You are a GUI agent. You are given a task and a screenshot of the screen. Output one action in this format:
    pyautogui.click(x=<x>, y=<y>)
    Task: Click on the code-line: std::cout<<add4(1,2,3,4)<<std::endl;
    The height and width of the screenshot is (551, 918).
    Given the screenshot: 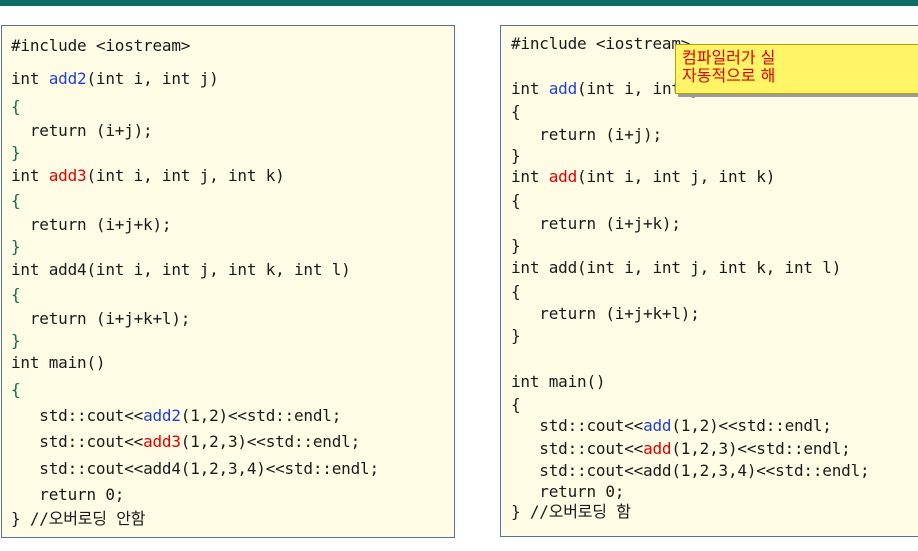 What is the action you would take?
    pyautogui.click(x=195, y=468)
    